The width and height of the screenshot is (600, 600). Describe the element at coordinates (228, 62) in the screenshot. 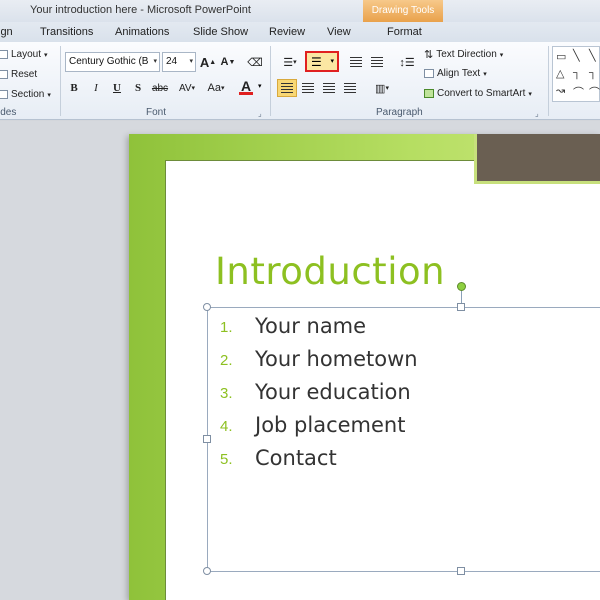

I see `shrink-font-button: A ▼` at that location.